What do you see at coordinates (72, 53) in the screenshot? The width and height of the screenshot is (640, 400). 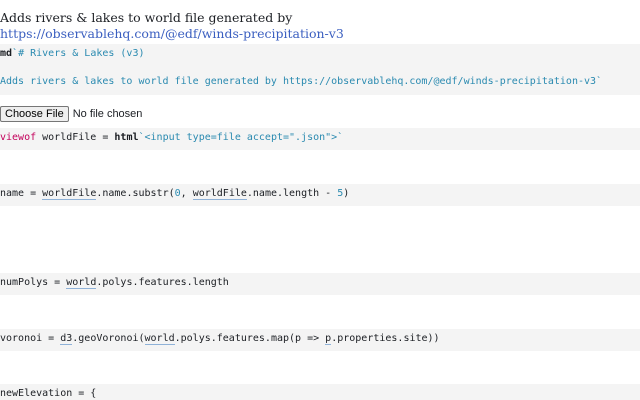 I see `md-cell-line-1: md`# Rivers & Lakes (v3)` at bounding box center [72, 53].